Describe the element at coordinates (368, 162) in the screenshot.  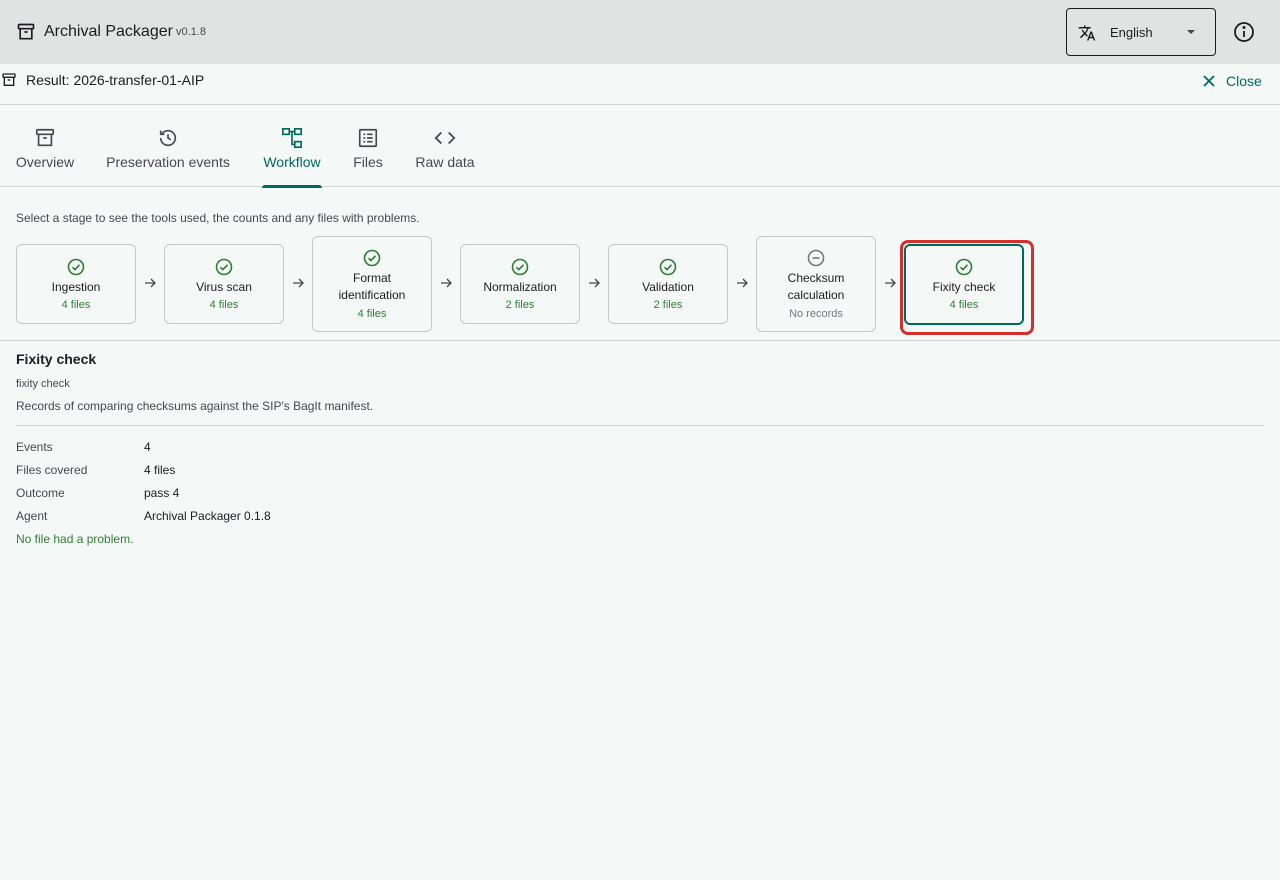
I see `tab-label: Files` at that location.